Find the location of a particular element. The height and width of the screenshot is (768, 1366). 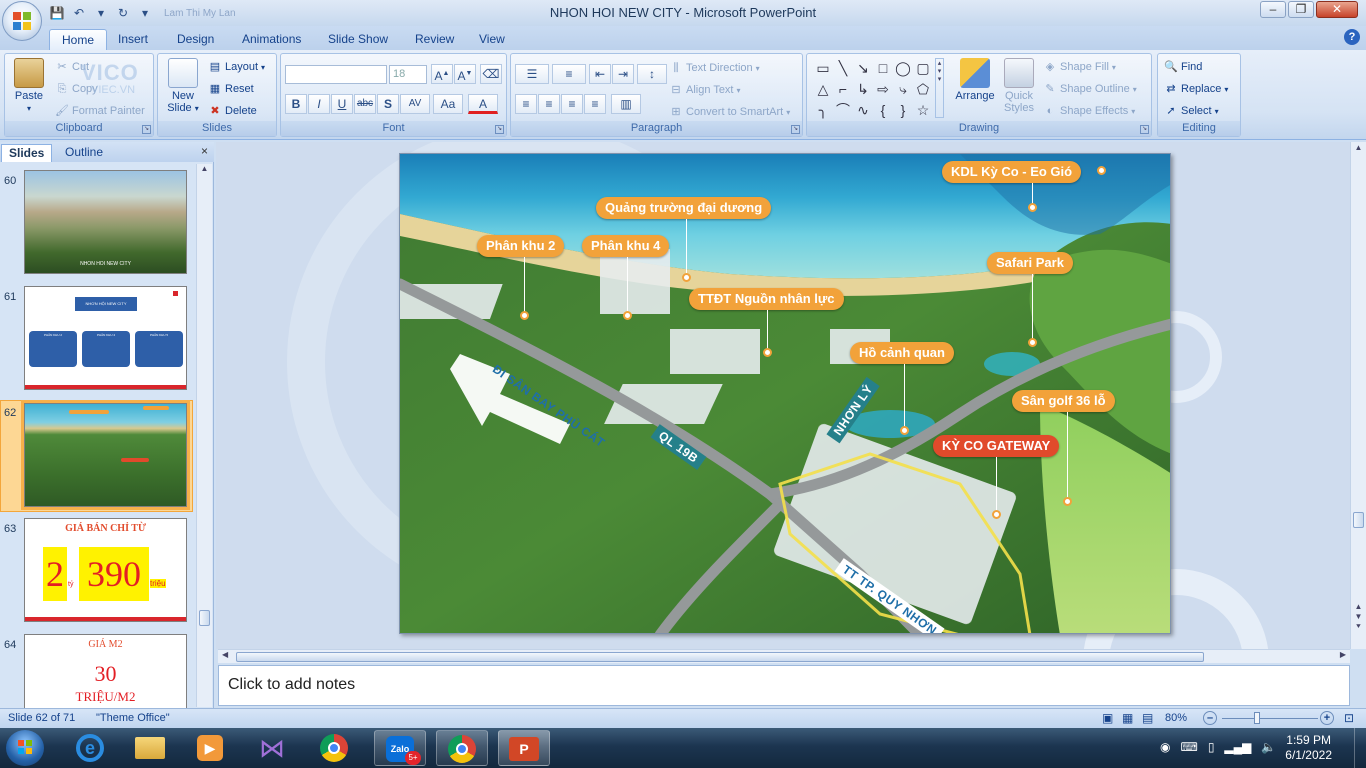

char-spacing-button: AV is located at coordinates (415, 104).